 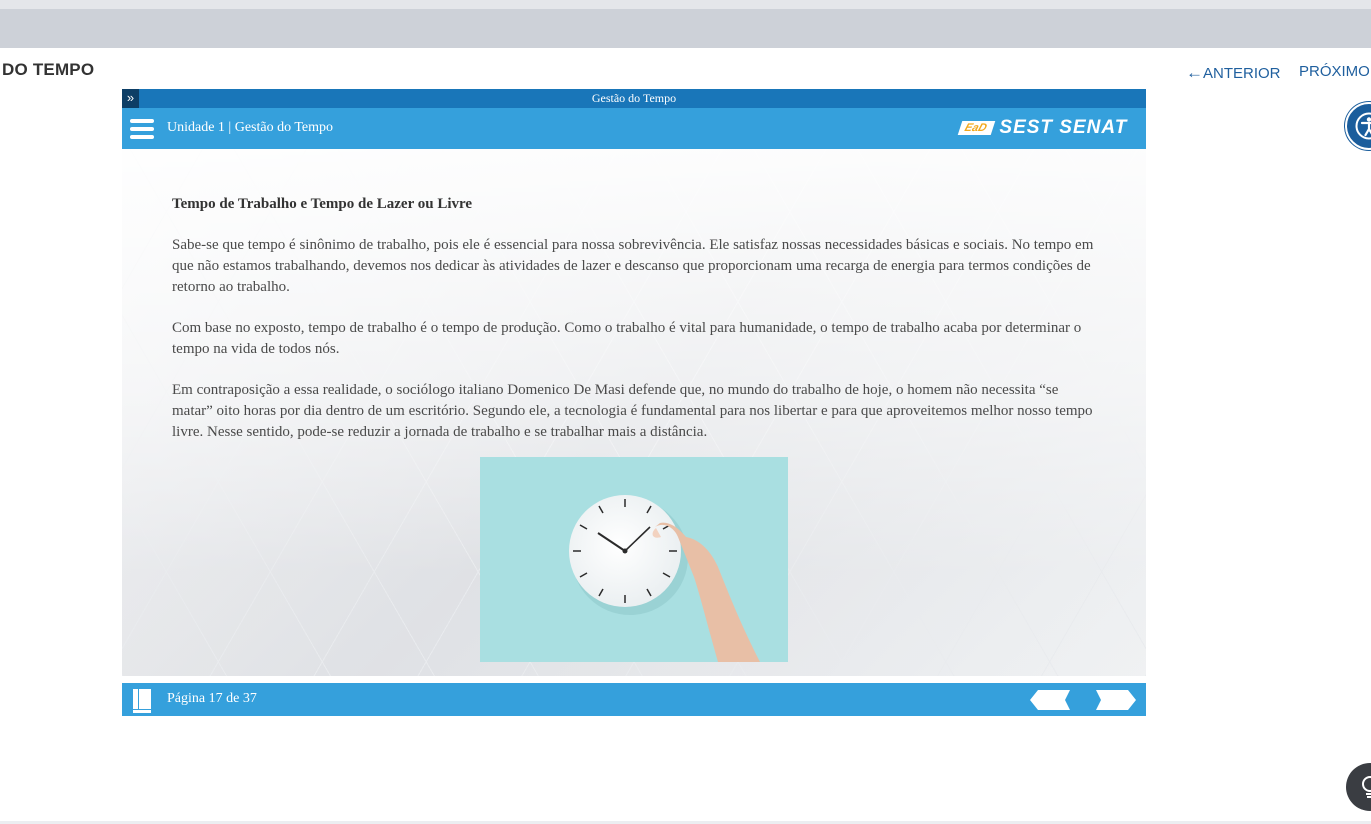 What do you see at coordinates (1363, 126) in the screenshot?
I see `accessibility-icon` at bounding box center [1363, 126].